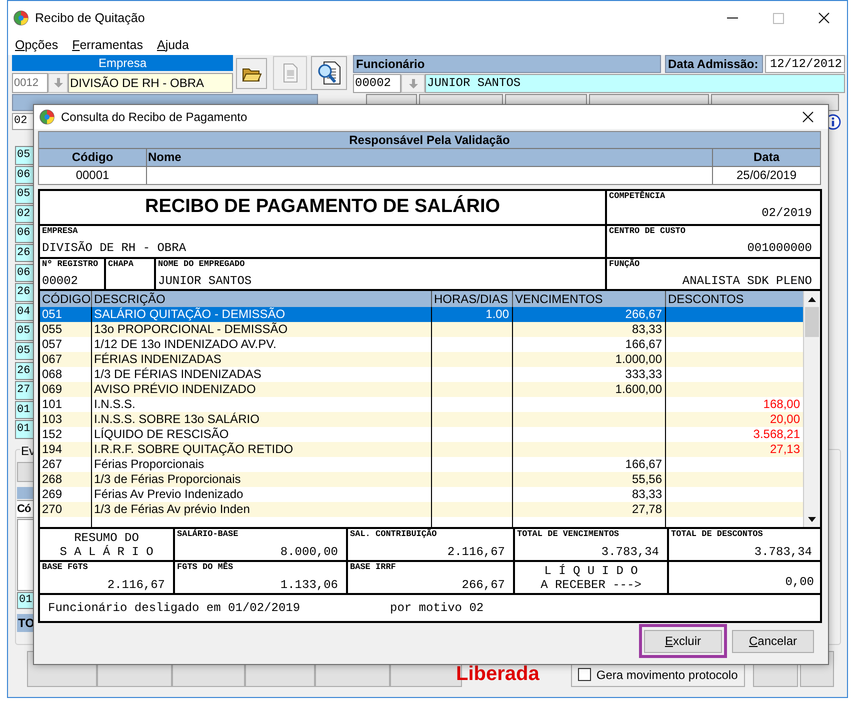 This screenshot has width=857, height=705. I want to click on menu-item: Opções, so click(36, 45).